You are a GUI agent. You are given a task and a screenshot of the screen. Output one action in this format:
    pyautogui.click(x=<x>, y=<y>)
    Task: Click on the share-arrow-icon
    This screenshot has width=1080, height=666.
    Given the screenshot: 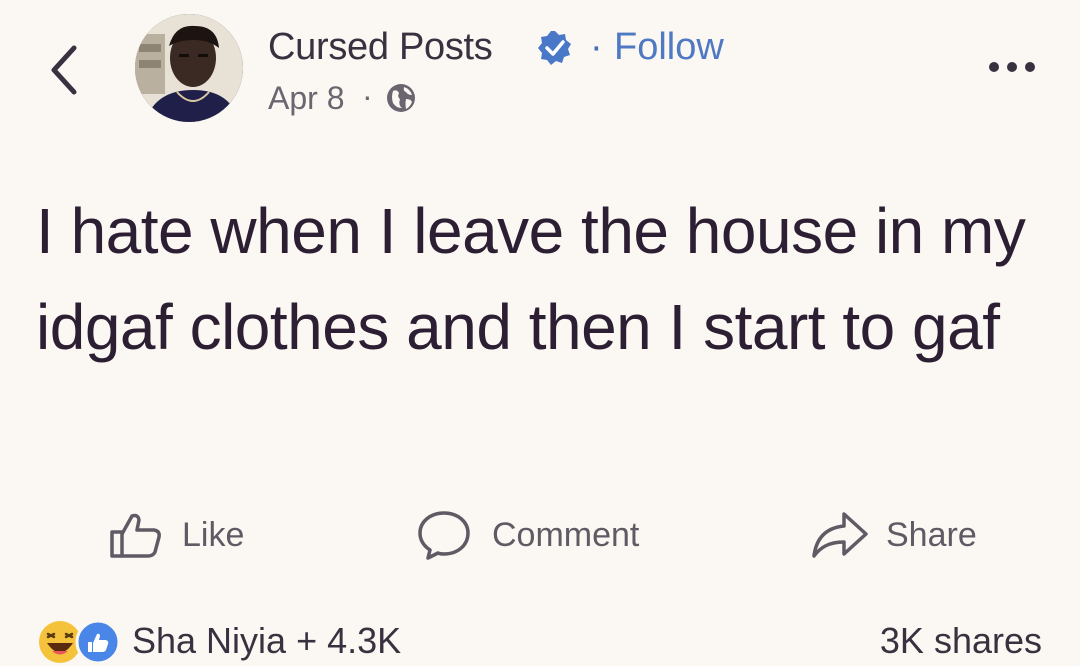 What is the action you would take?
    pyautogui.click(x=840, y=535)
    